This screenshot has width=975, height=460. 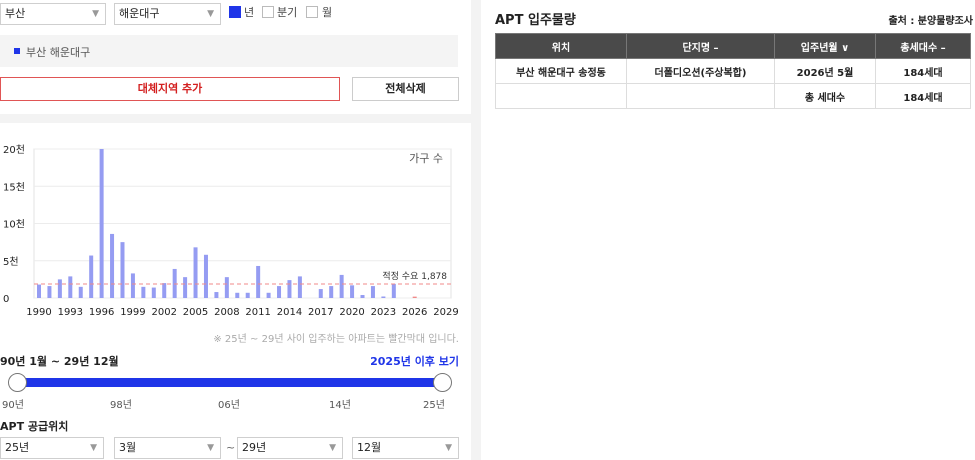 I want to click on period-month-checkbox, so click(x=312, y=12).